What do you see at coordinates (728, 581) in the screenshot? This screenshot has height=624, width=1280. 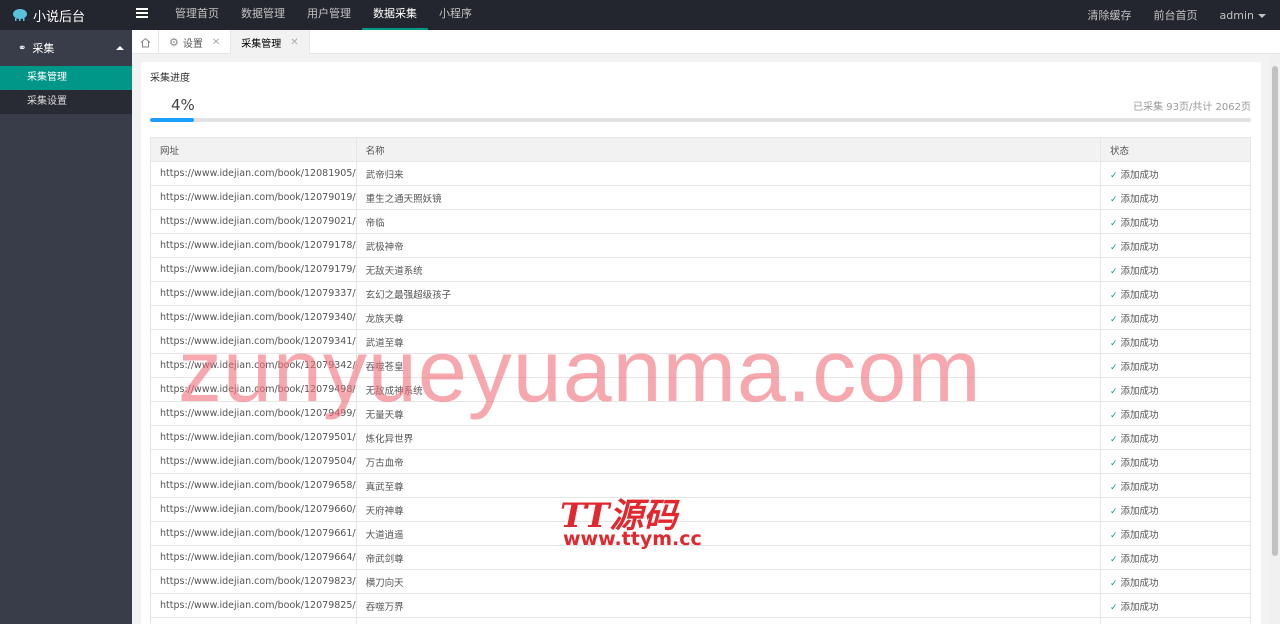 I see `cell-name: 横刀向天` at bounding box center [728, 581].